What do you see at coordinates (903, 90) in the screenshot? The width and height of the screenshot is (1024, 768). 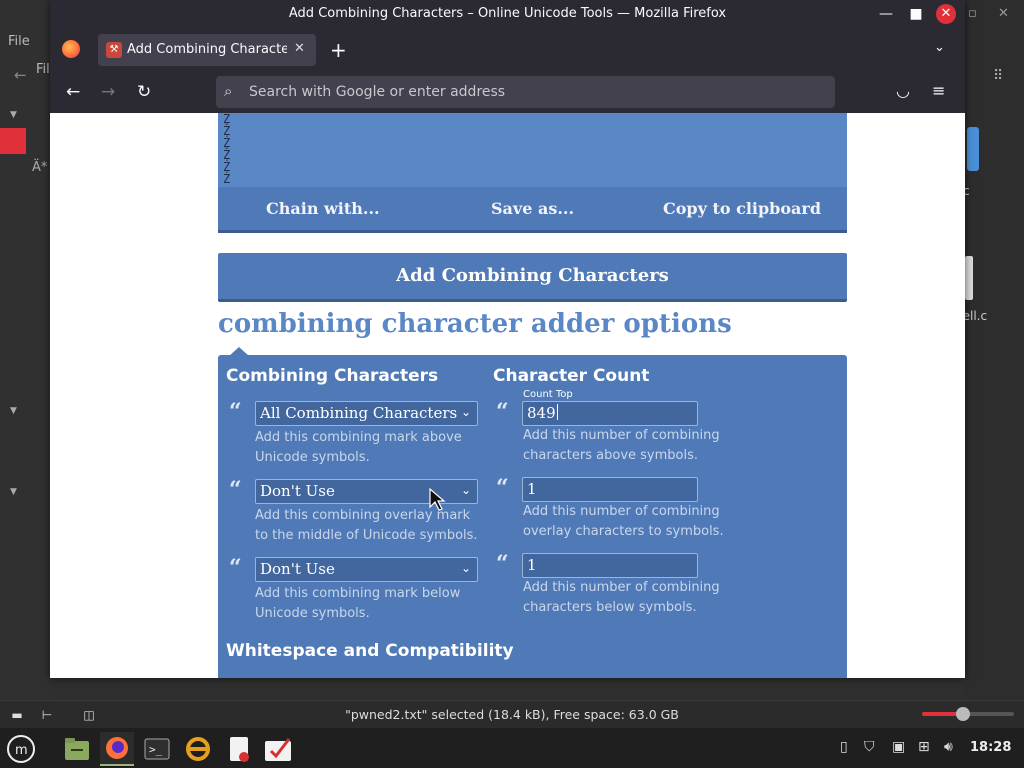 I see `pocket-icon: ◡` at bounding box center [903, 90].